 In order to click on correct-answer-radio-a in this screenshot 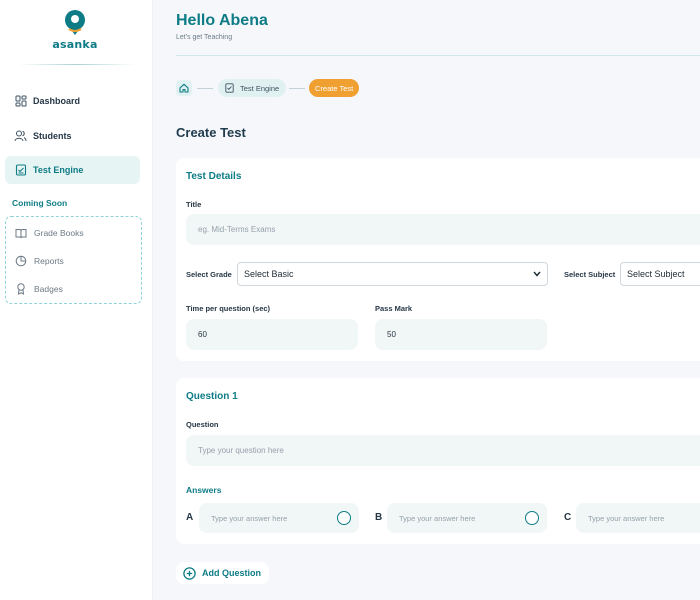, I will do `click(344, 518)`.